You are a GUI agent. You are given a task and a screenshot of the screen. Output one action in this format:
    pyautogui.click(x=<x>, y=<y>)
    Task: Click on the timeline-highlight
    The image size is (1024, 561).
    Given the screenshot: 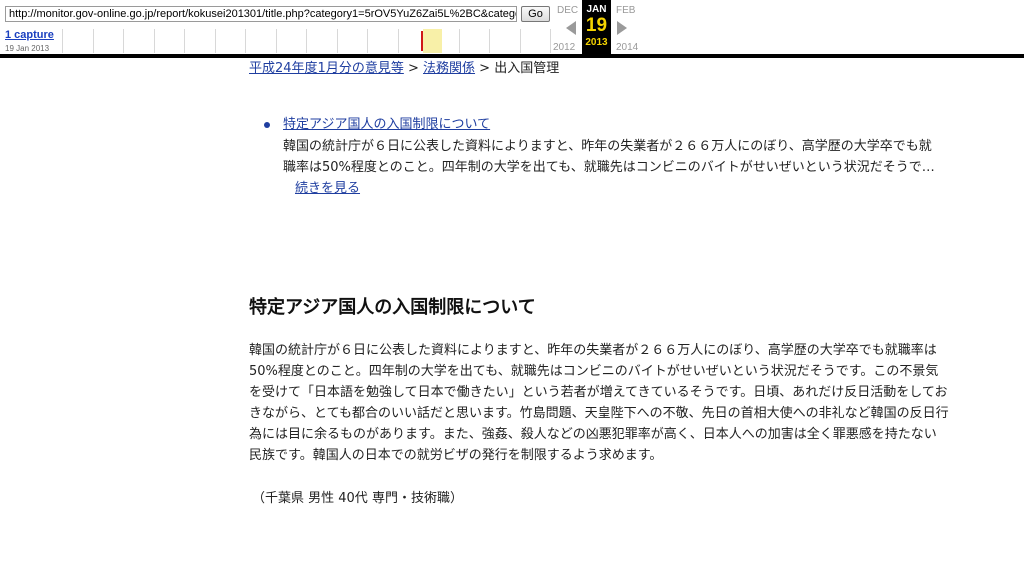 What is the action you would take?
    pyautogui.click(x=432, y=41)
    